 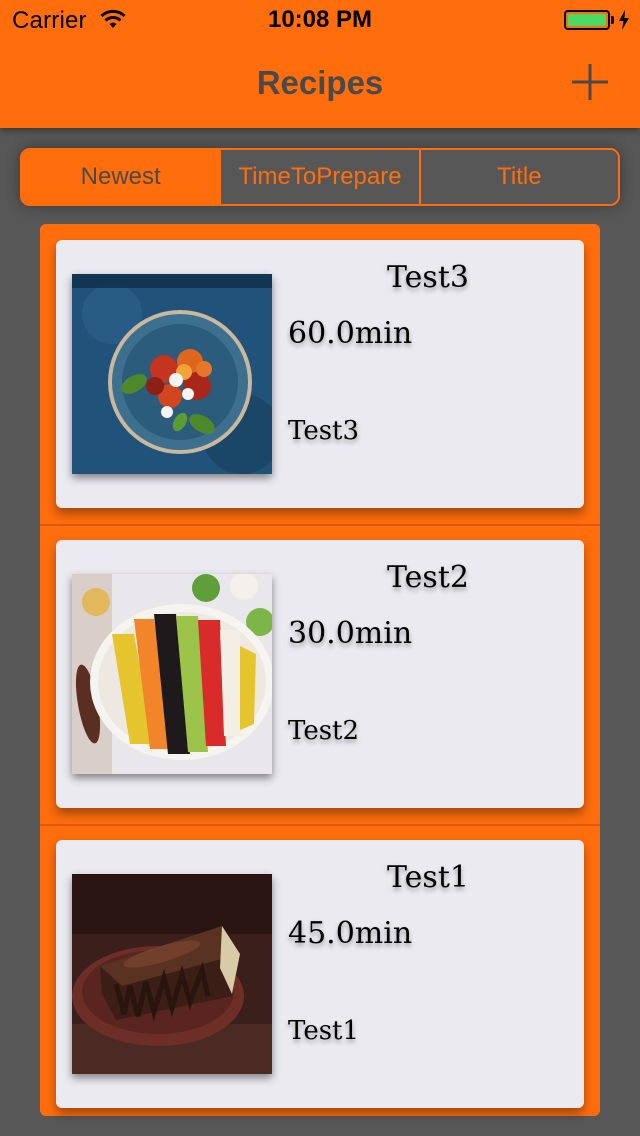 What do you see at coordinates (350, 333) in the screenshot?
I see `recipe-prep-time: 60.0min` at bounding box center [350, 333].